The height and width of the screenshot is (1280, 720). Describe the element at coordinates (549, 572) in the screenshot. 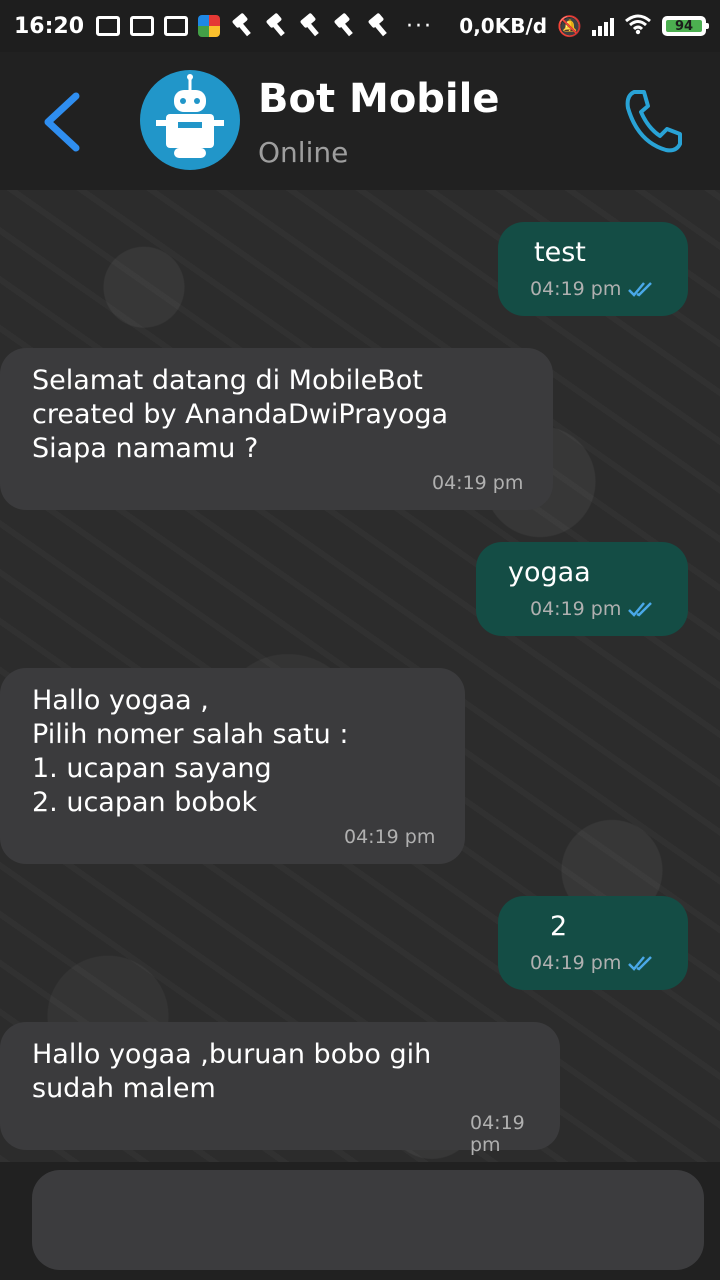

I see `message-text: yogaa` at that location.